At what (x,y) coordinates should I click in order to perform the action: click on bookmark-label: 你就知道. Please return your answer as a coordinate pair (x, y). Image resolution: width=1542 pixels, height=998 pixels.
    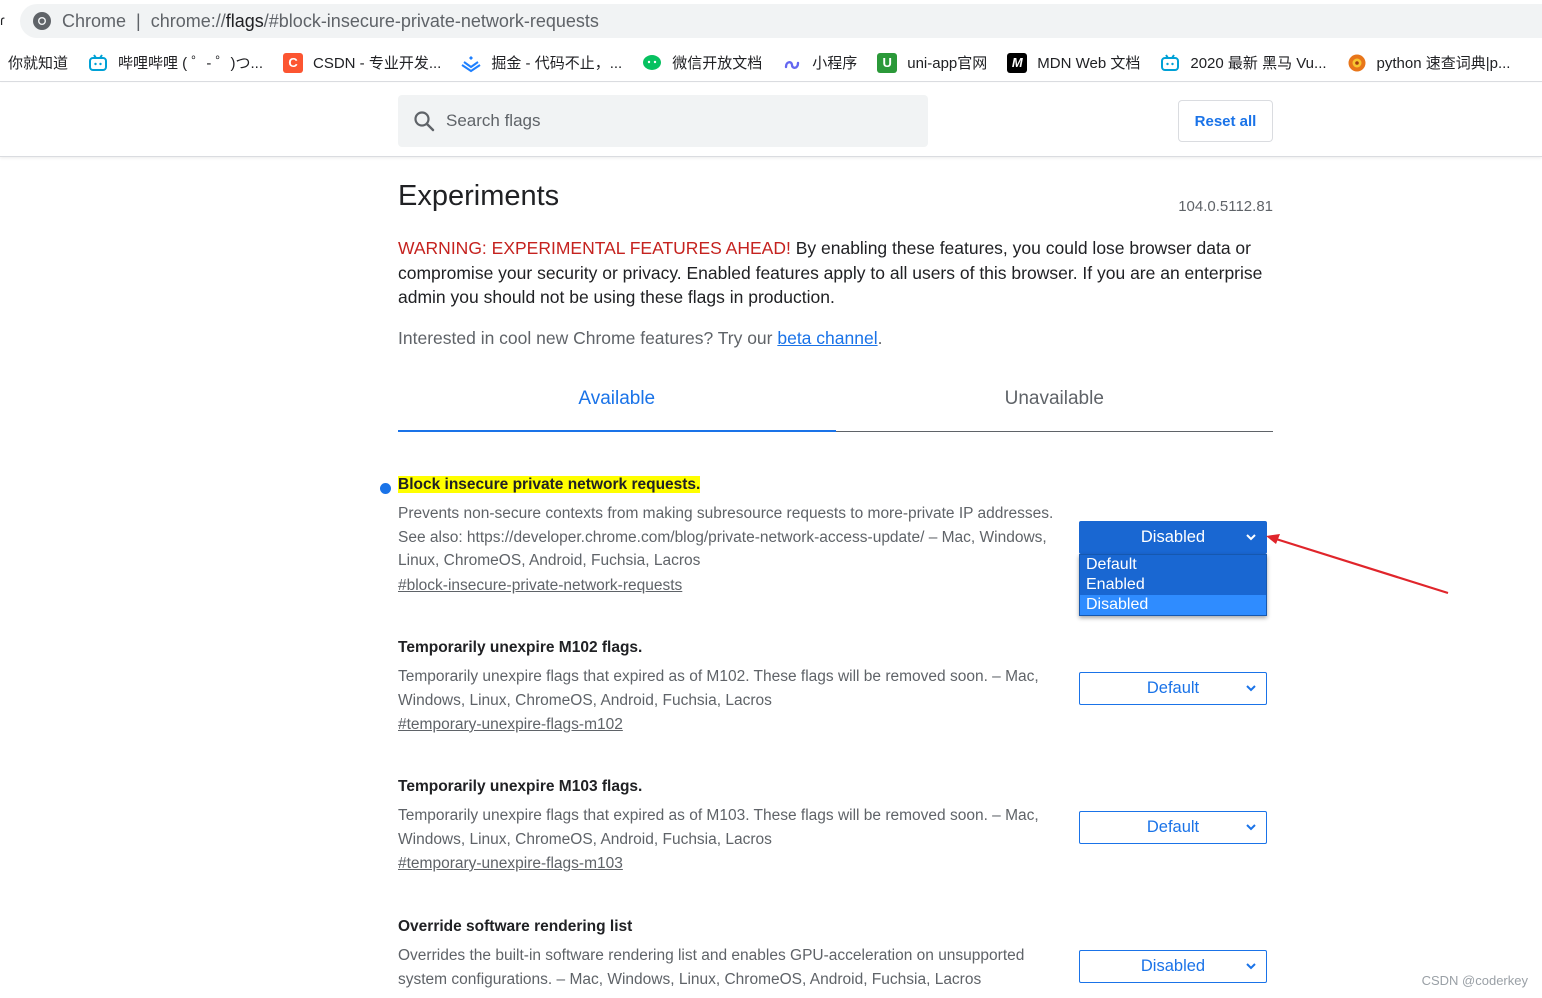
    Looking at the image, I should click on (38, 63).